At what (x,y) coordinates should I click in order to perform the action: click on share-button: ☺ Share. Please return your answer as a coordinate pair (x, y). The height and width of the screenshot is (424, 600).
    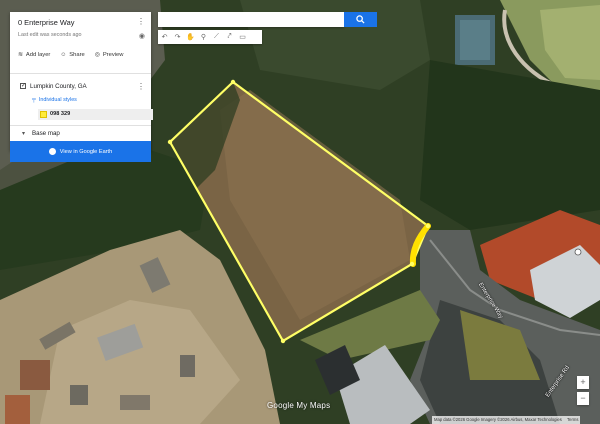
    Looking at the image, I should click on (72, 55).